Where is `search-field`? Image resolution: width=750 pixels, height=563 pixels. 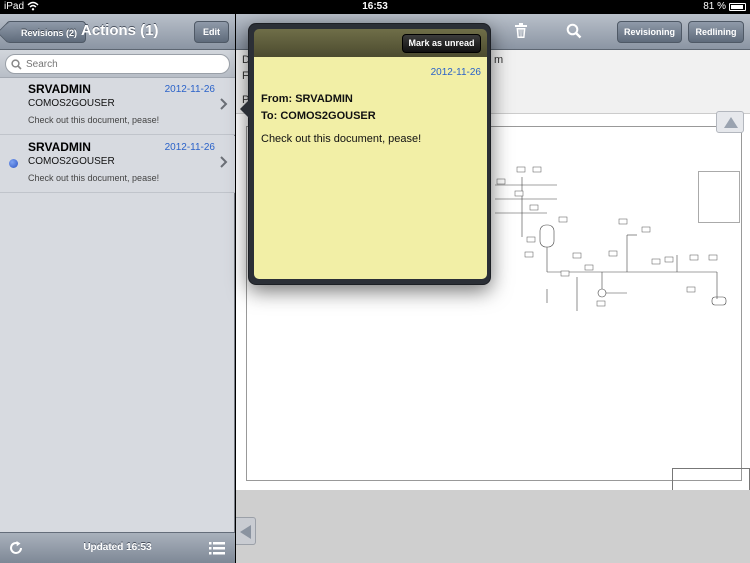 search-field is located at coordinates (117, 64).